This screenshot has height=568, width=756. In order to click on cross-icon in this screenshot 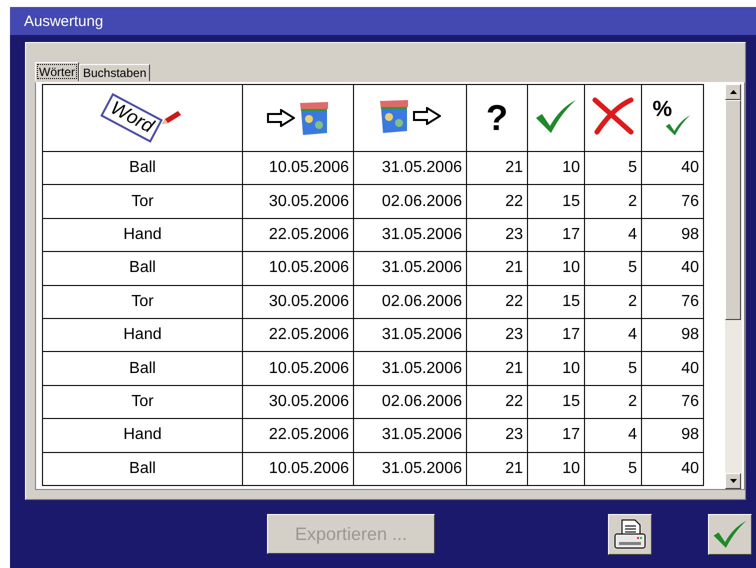, I will do `click(613, 116)`.